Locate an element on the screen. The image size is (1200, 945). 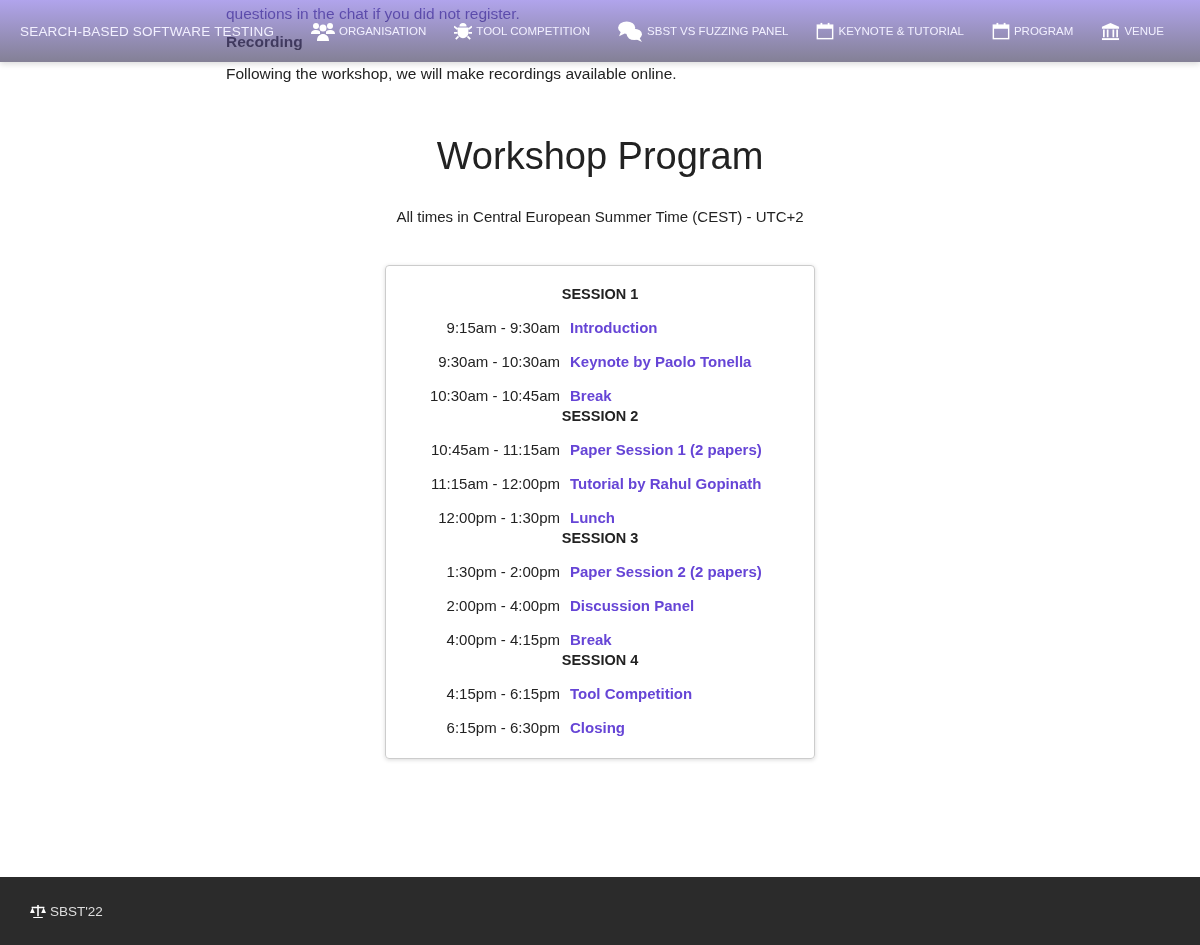
time-range: 11:15am - 12:00pm is located at coordinates (495, 484).